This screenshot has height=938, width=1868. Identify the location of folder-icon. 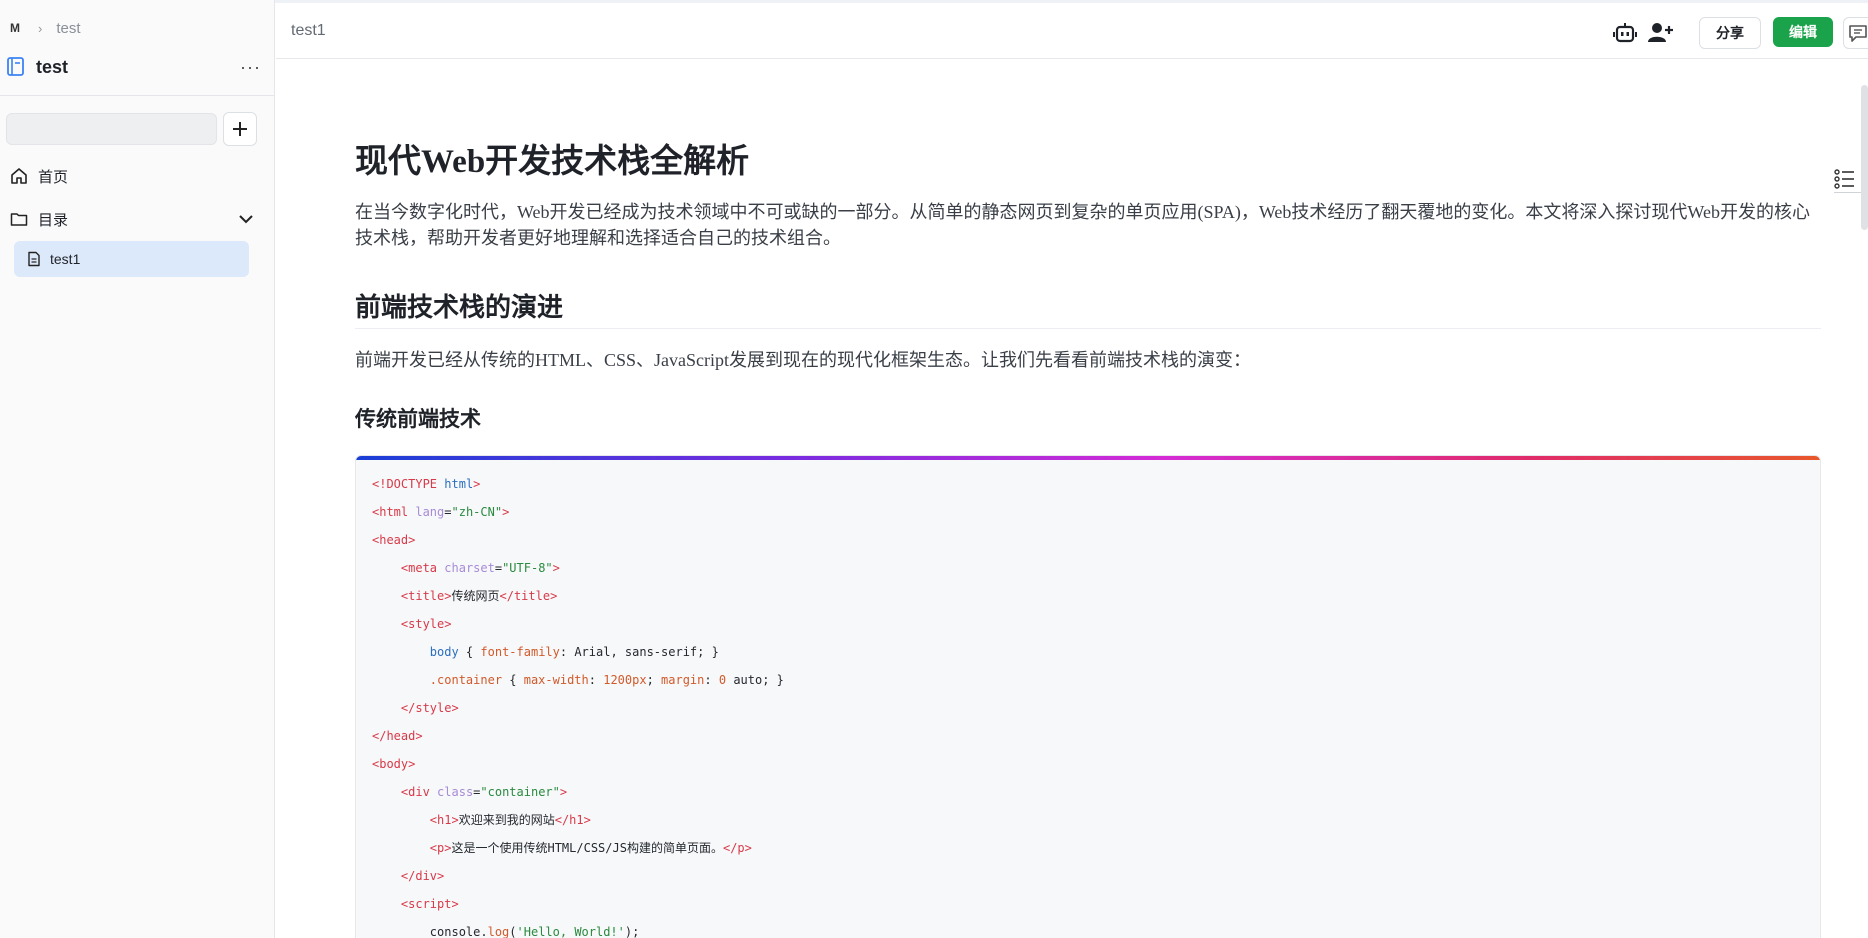
(19, 219).